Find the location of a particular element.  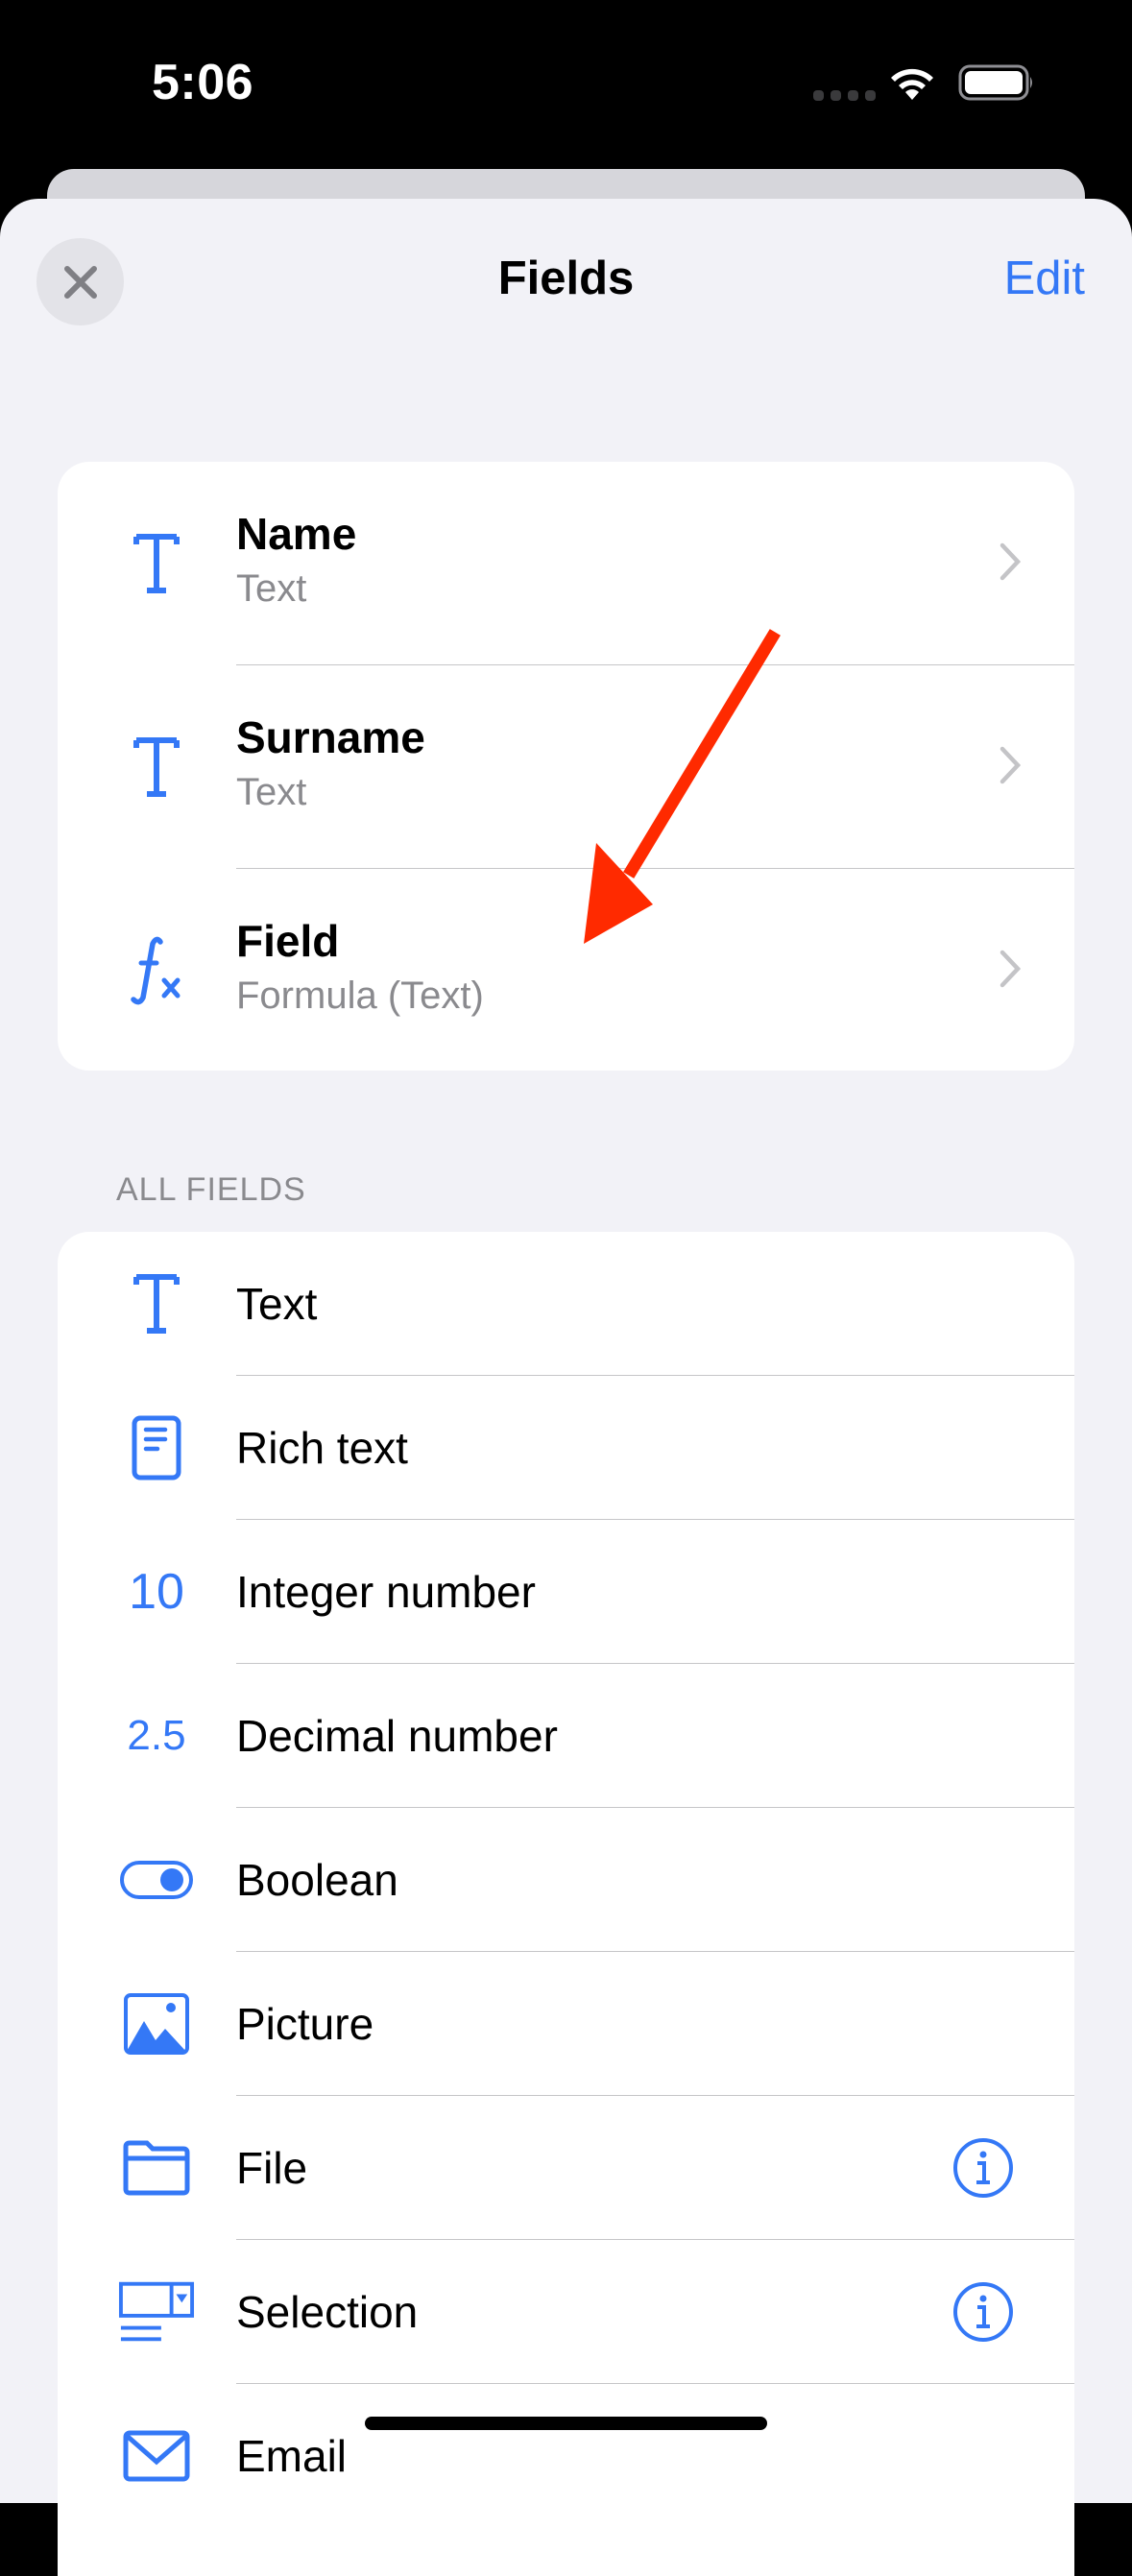

field-type-rich-text: Rich text is located at coordinates (566, 1448).